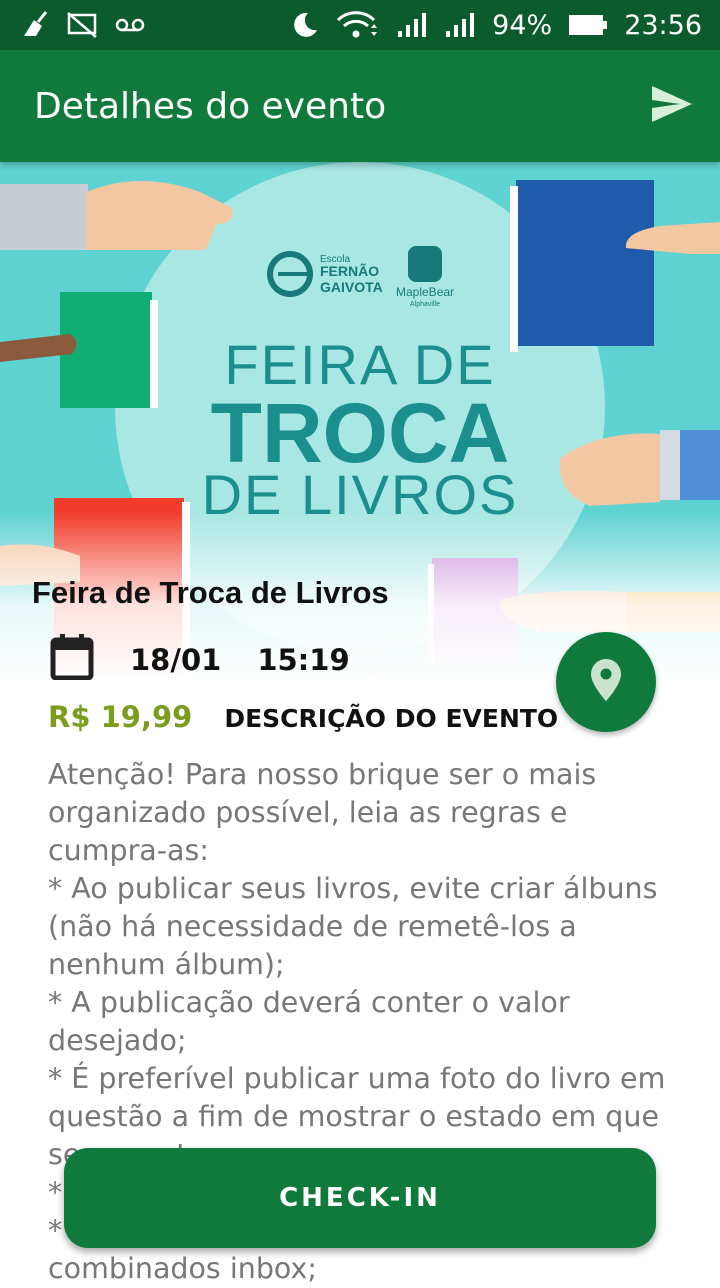 This screenshot has height=1288, width=720. I want to click on app-bar: Detalhes do evento, so click(360, 106).